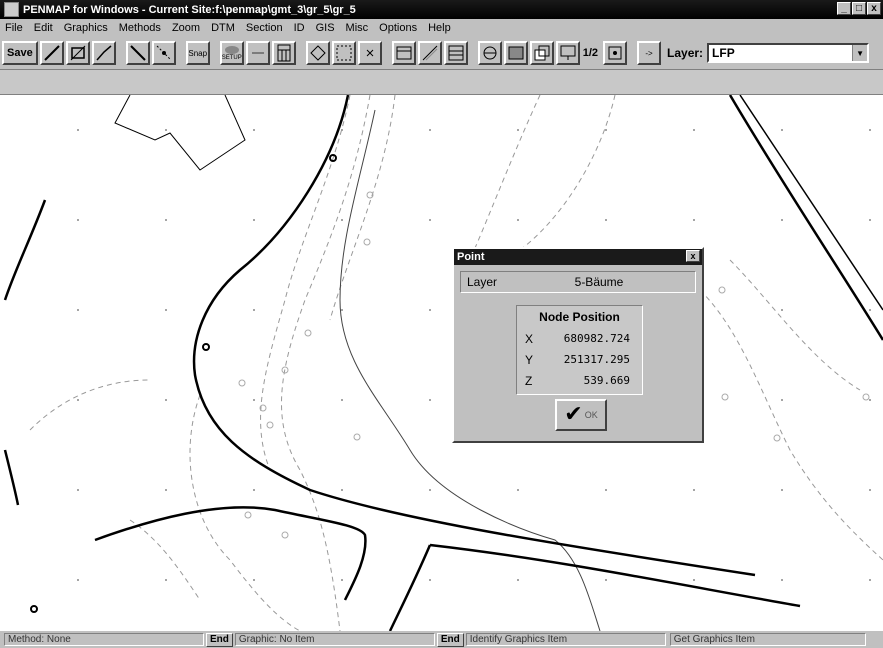 Image resolution: width=883 pixels, height=648 pixels. What do you see at coordinates (450, 639) in the screenshot?
I see `end-button-2: End` at bounding box center [450, 639].